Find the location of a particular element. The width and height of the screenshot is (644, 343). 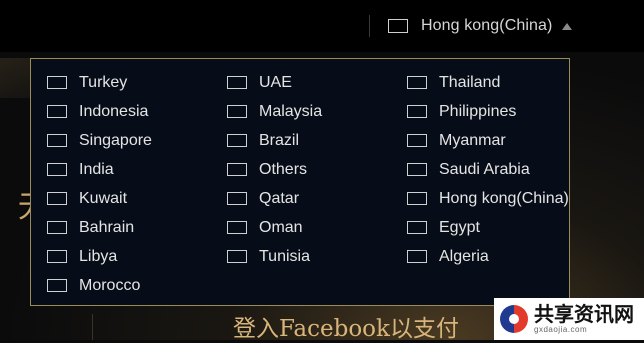

country-option: Hong kong(China) is located at coordinates (497, 198).